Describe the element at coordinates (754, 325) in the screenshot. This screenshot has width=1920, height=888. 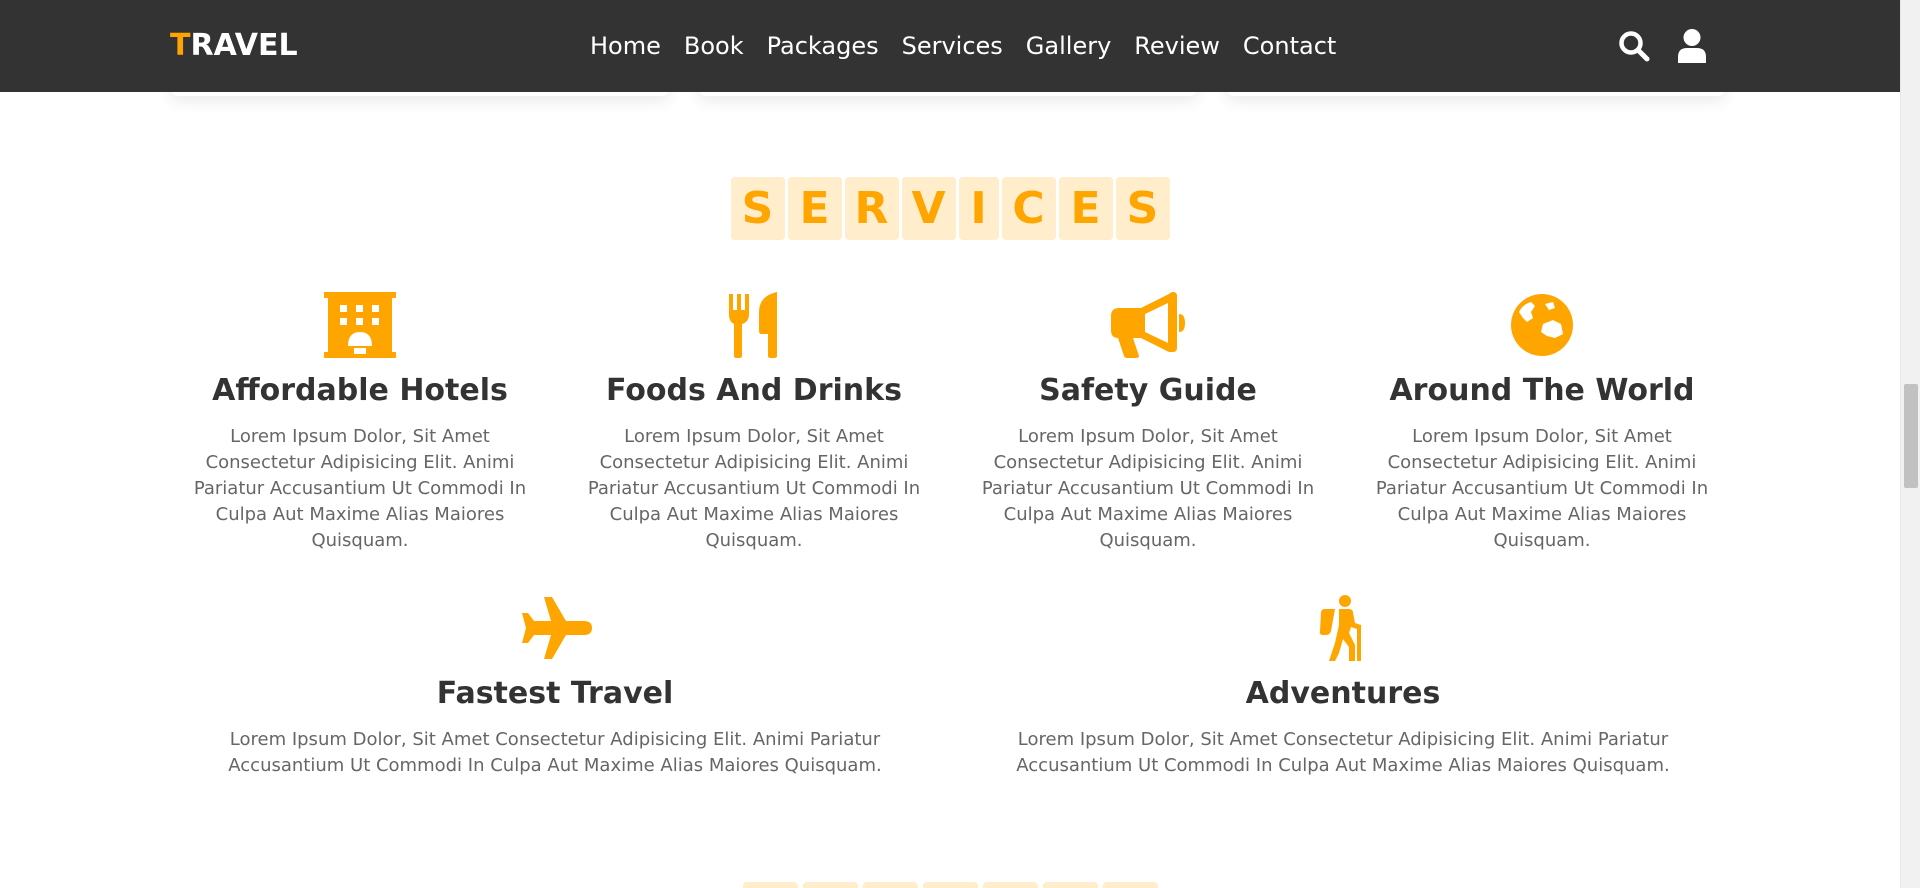
I see `utensils-icon` at that location.